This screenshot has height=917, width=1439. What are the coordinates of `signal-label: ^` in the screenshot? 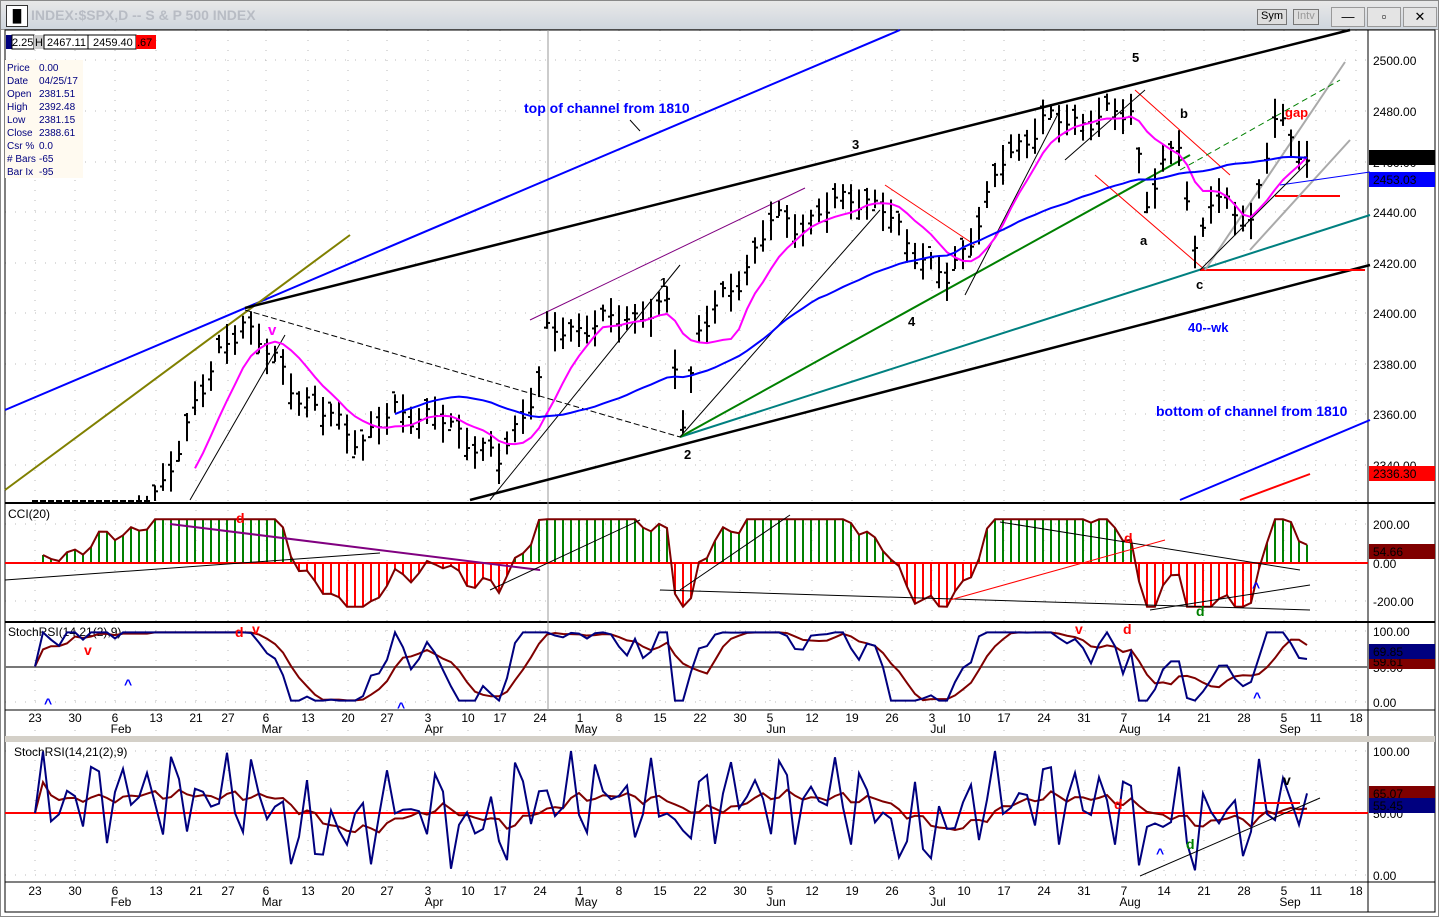 It's located at (401, 707).